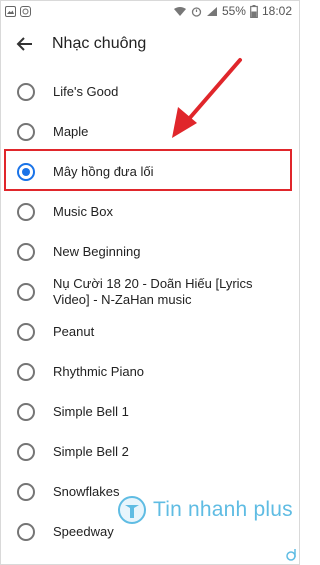  I want to click on ringtone-label: Maple, so click(71, 131).